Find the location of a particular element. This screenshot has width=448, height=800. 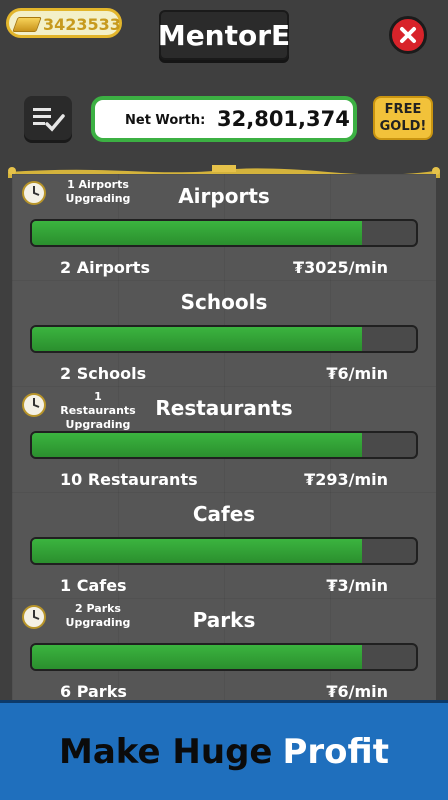

business-row-cafes: Cafes 1 Cafes ₮3/min is located at coordinates (224, 545).